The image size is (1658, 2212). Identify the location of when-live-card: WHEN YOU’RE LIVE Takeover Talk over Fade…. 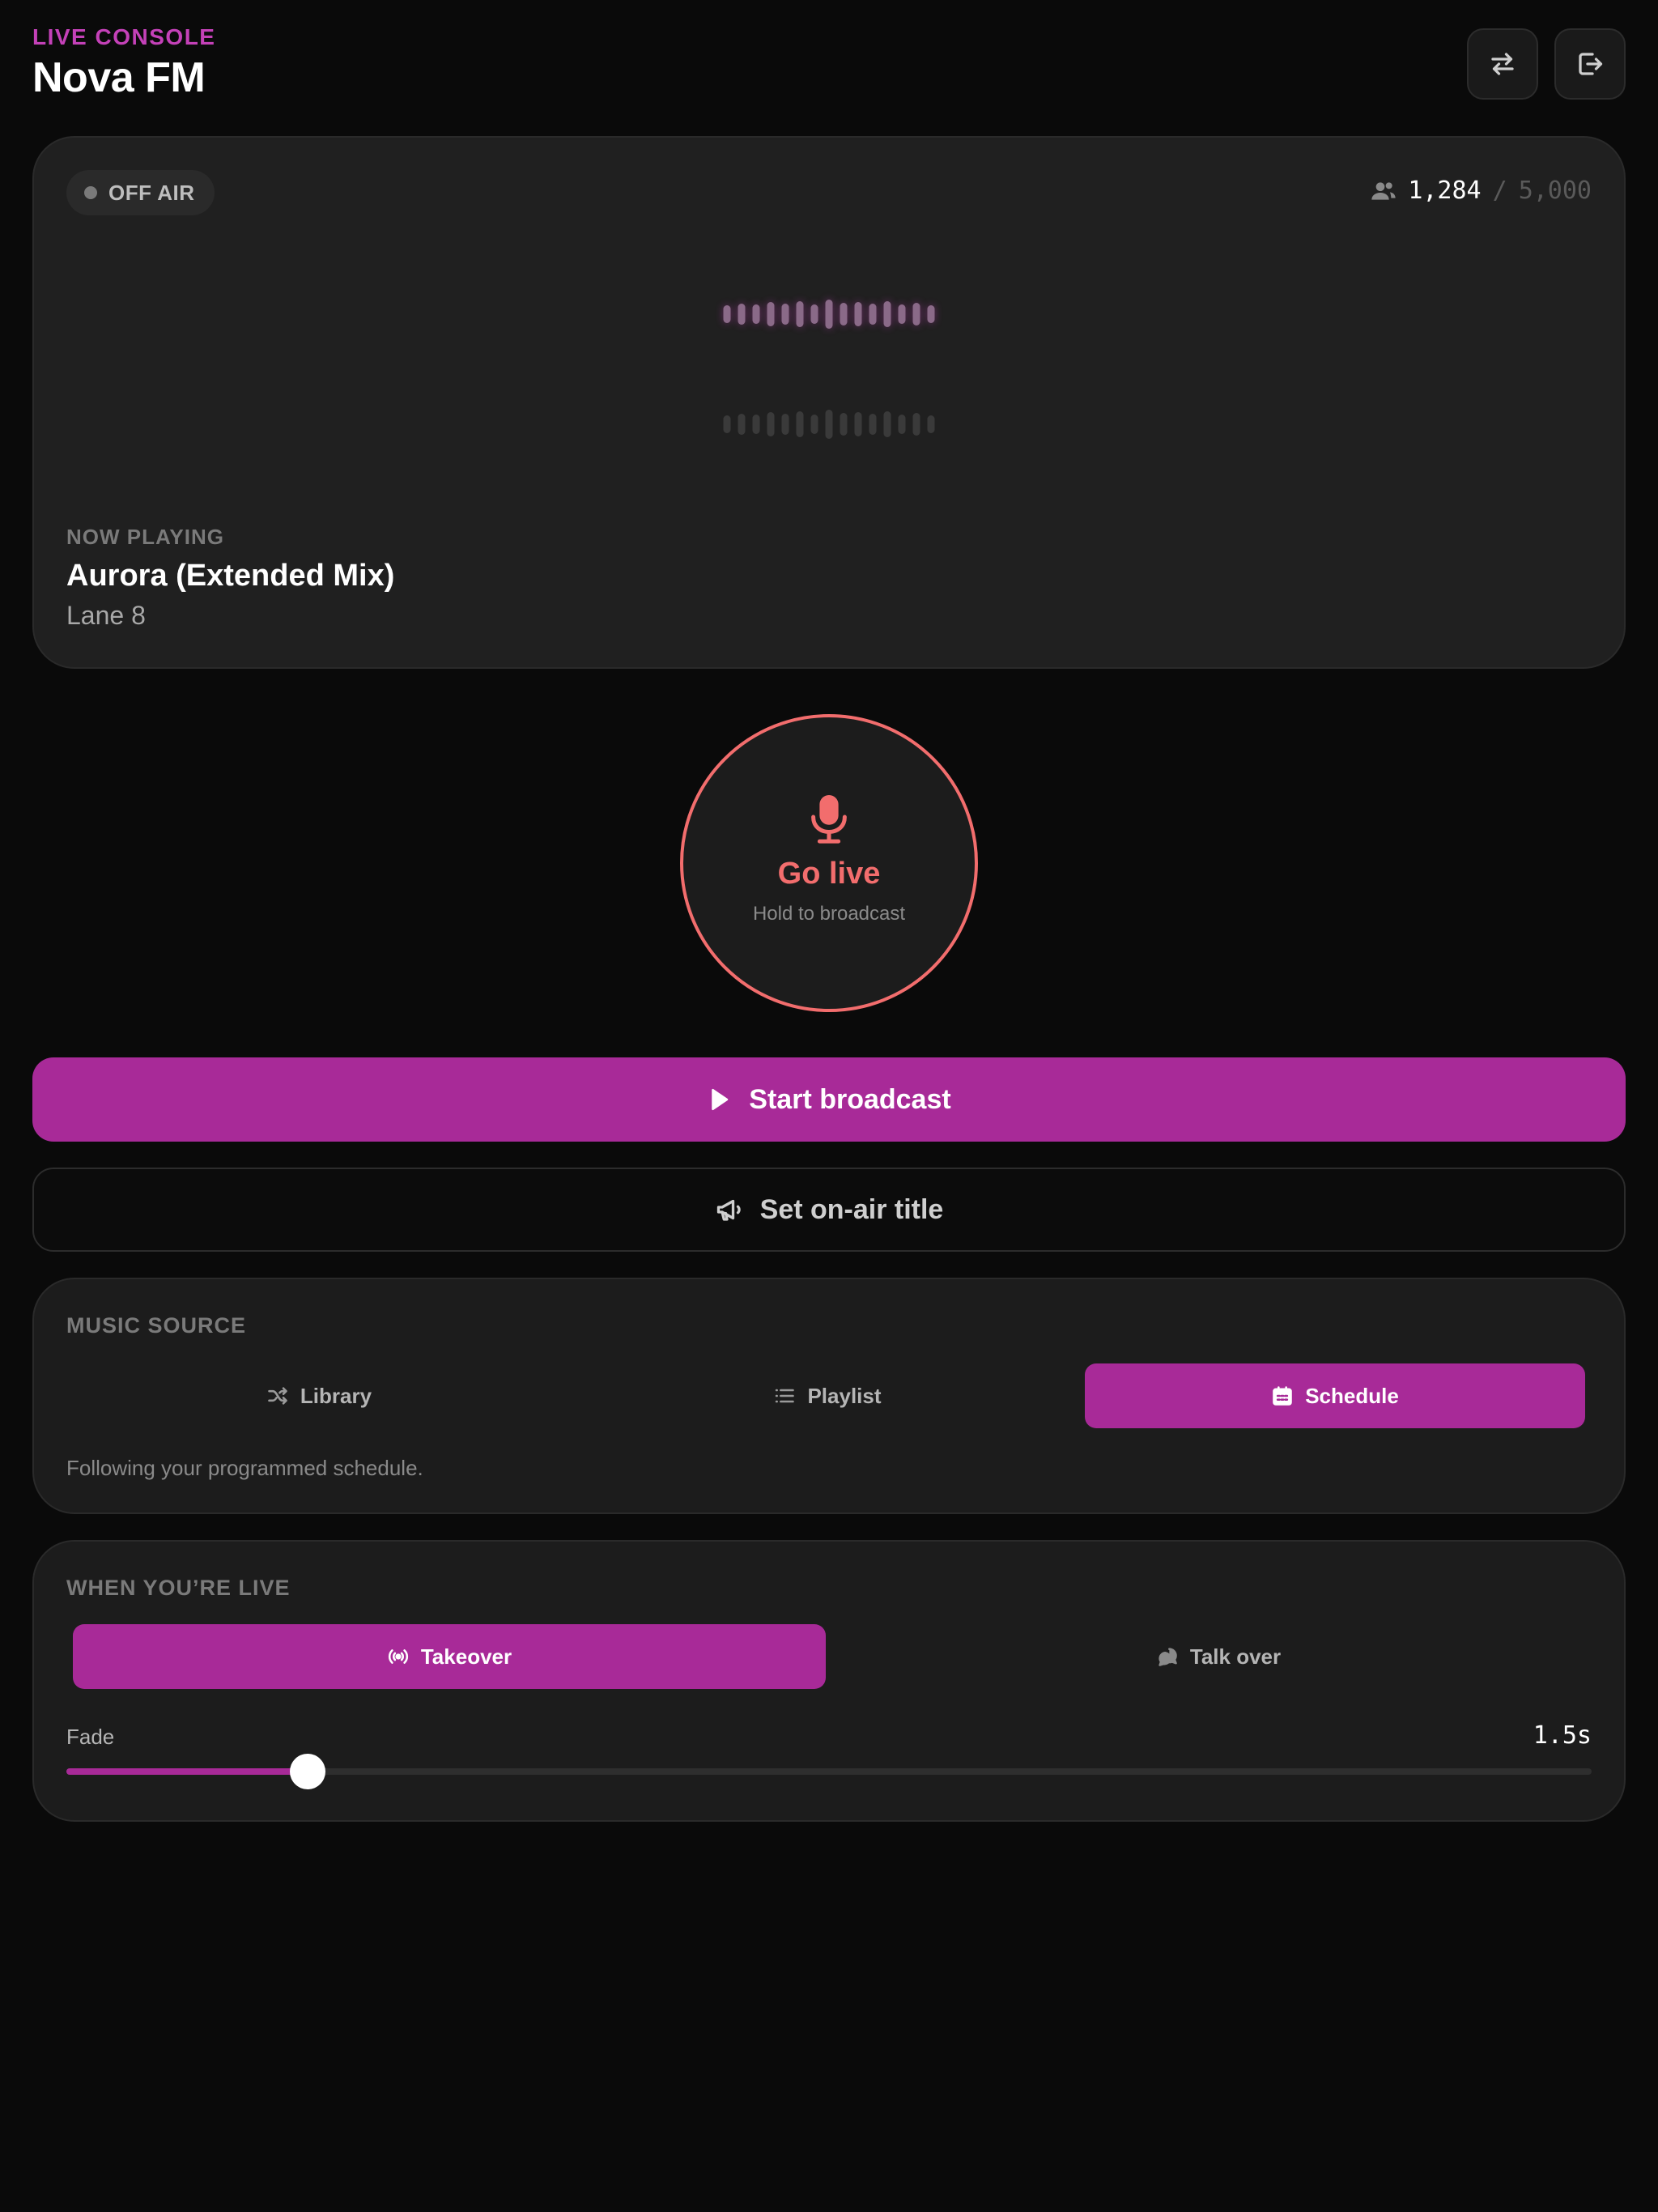
(829, 1681).